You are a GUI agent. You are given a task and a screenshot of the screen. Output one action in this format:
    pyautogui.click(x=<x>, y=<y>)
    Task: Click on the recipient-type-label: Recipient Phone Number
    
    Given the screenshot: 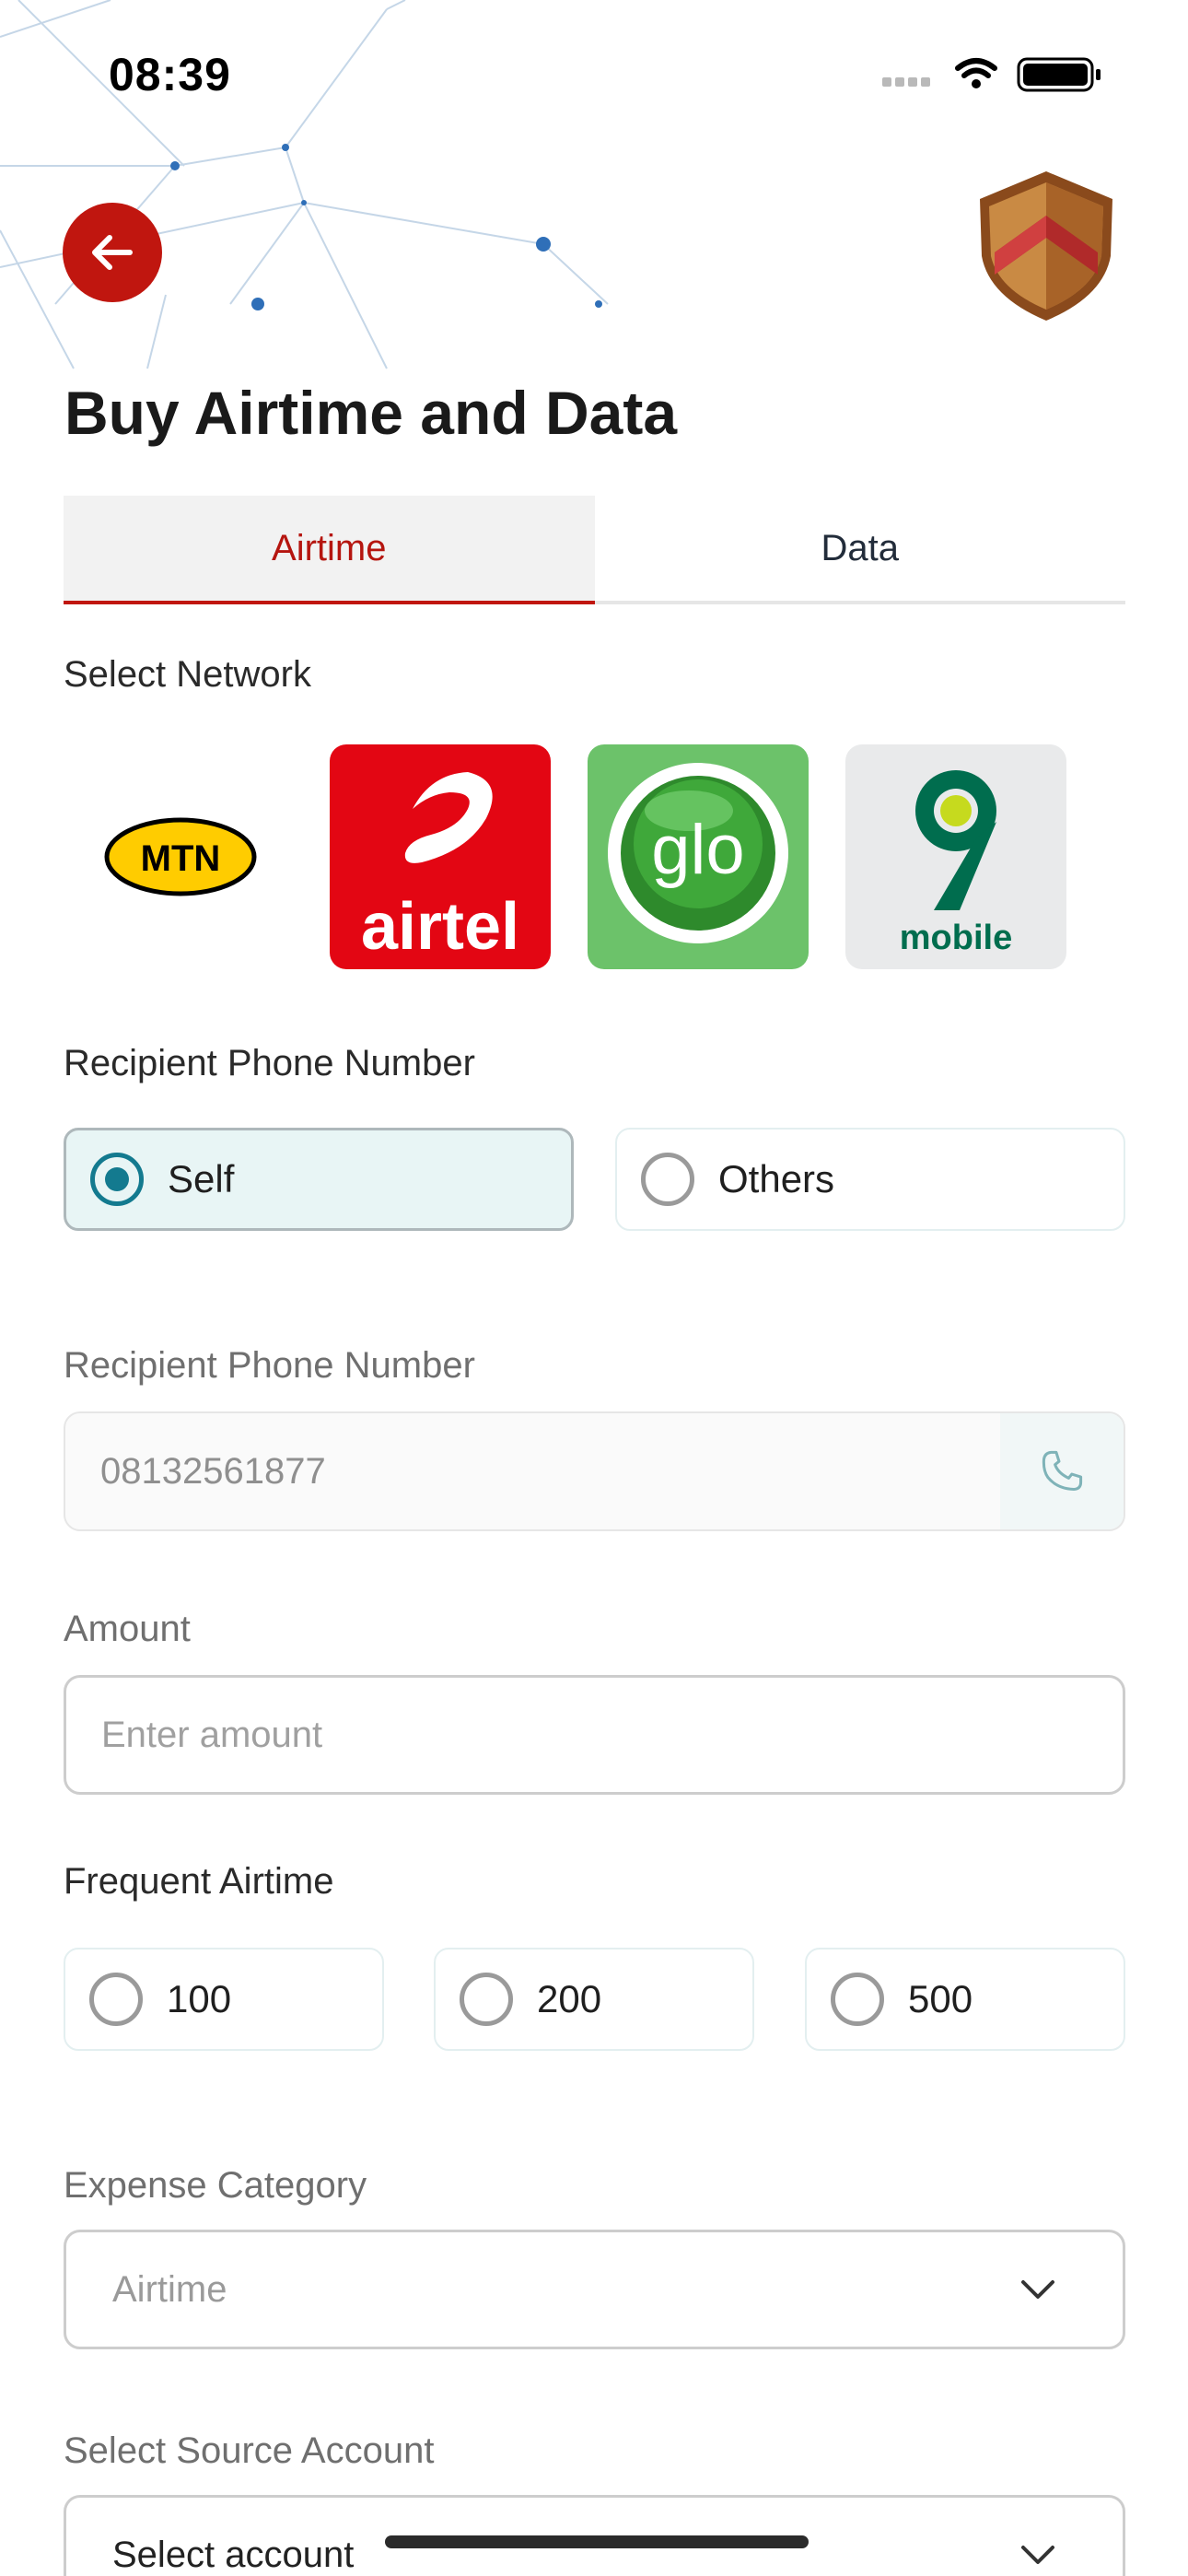 What is the action you would take?
    pyautogui.click(x=269, y=1063)
    